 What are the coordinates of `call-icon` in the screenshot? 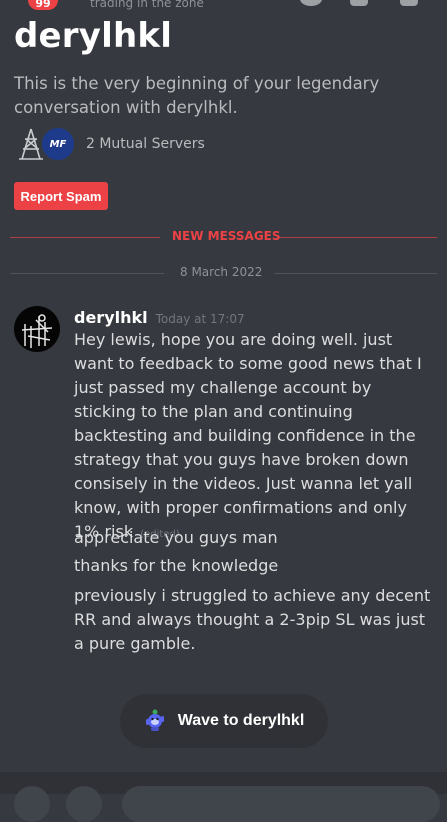 It's located at (311, 3).